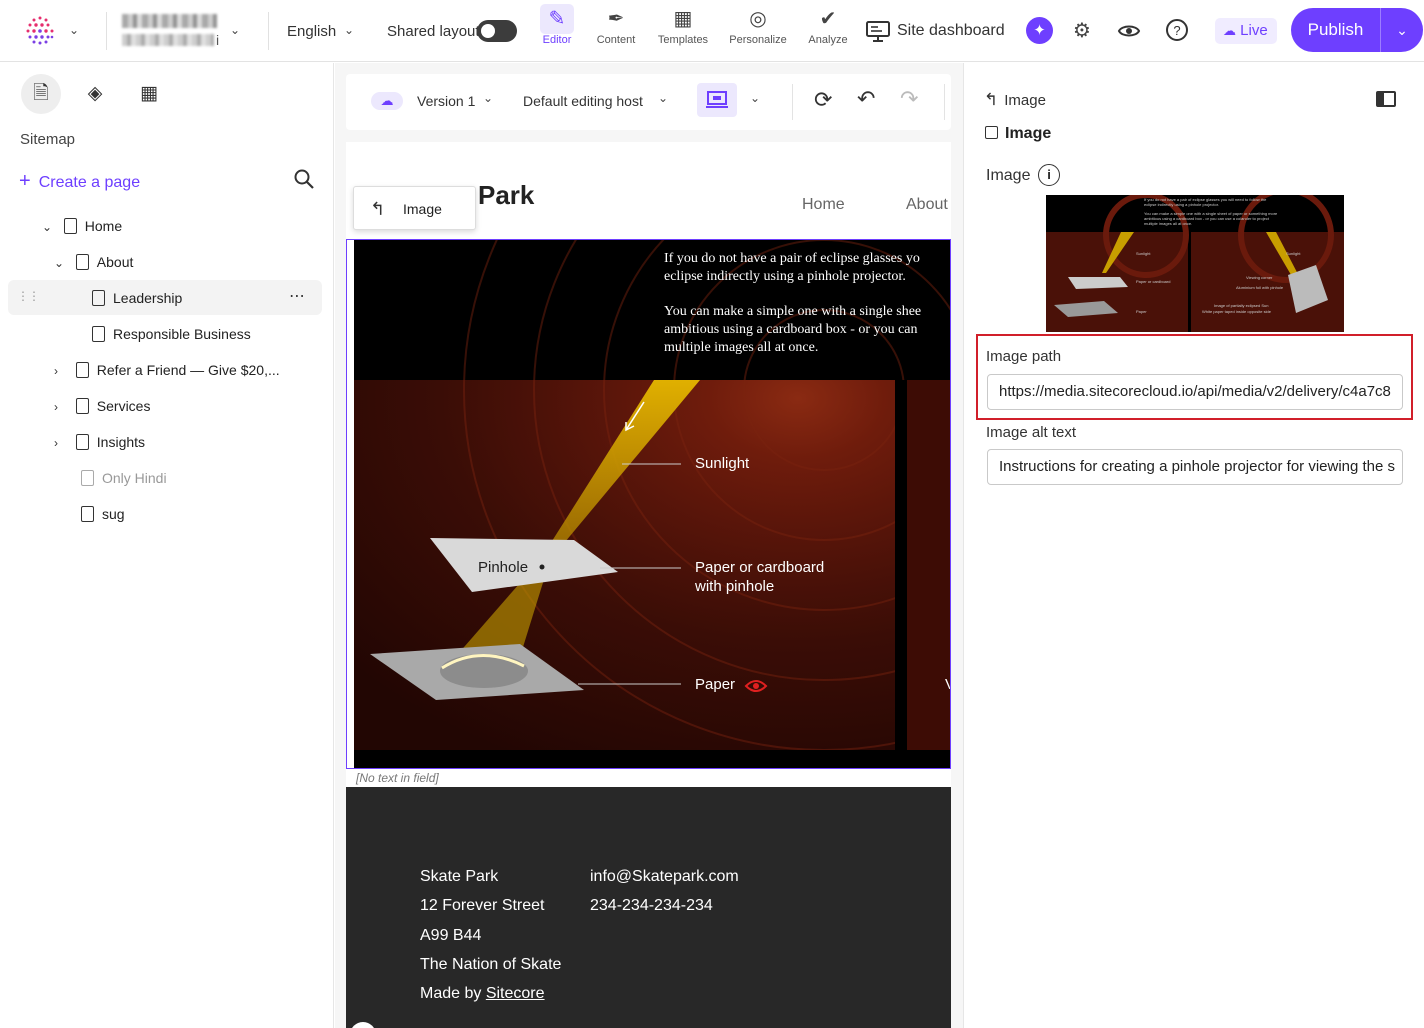  Describe the element at coordinates (451, 935) in the screenshot. I see `footer-postcode: A99 B44` at that location.